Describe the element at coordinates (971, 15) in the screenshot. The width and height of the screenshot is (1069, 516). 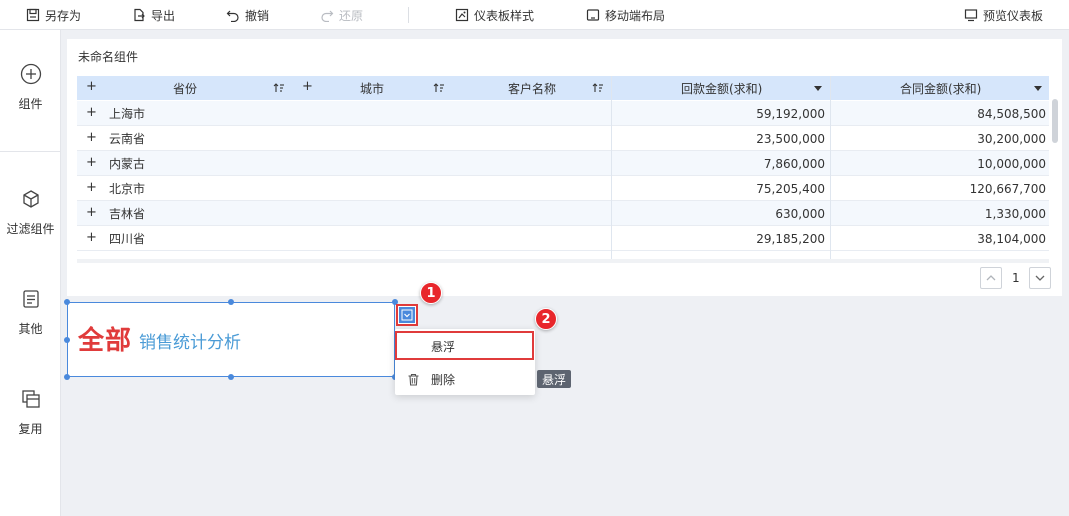
I see `monitor-icon` at that location.